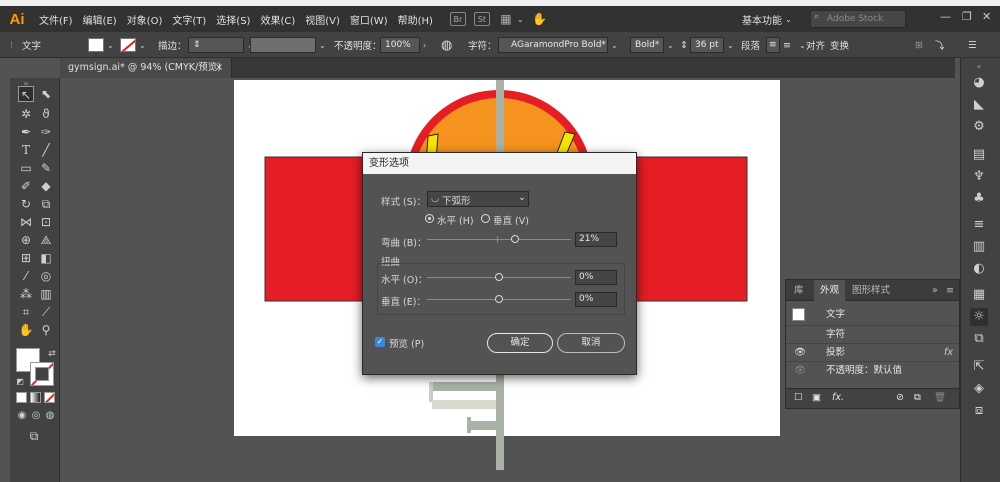  Describe the element at coordinates (816, 398) in the screenshot. I see `add-fill-icon: ▣` at that location.